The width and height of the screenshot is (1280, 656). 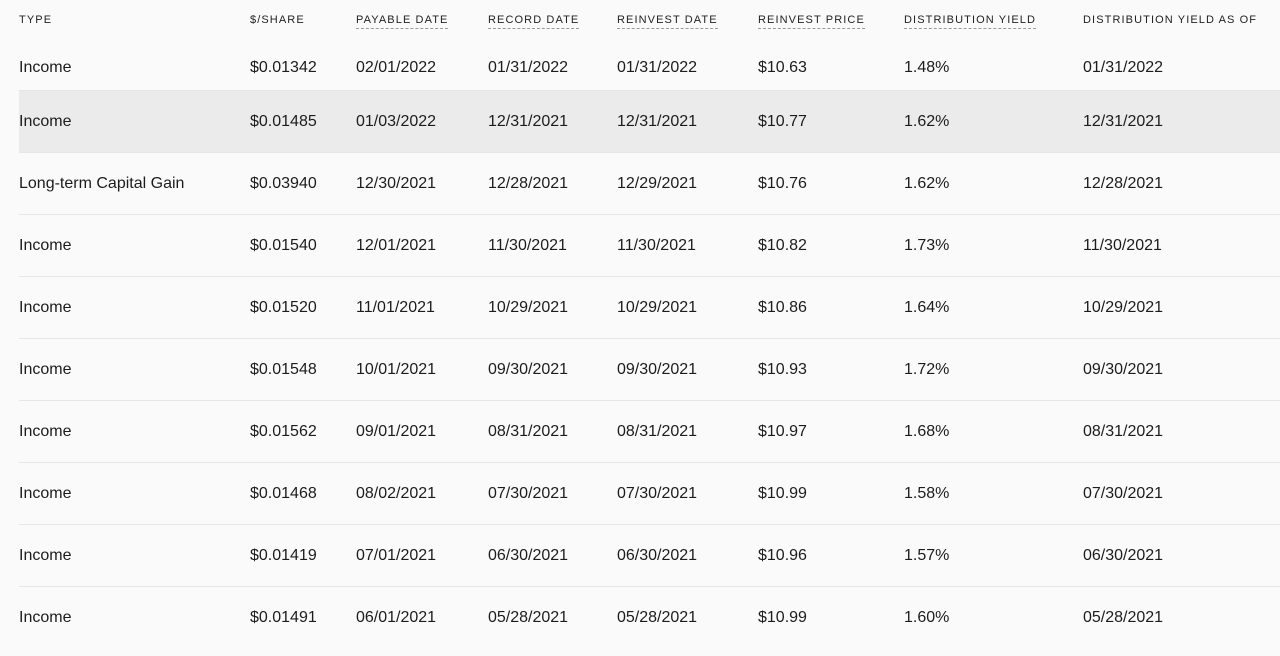 I want to click on cell-distribution-yield-as-of: 06/30/2021, so click(x=1123, y=555).